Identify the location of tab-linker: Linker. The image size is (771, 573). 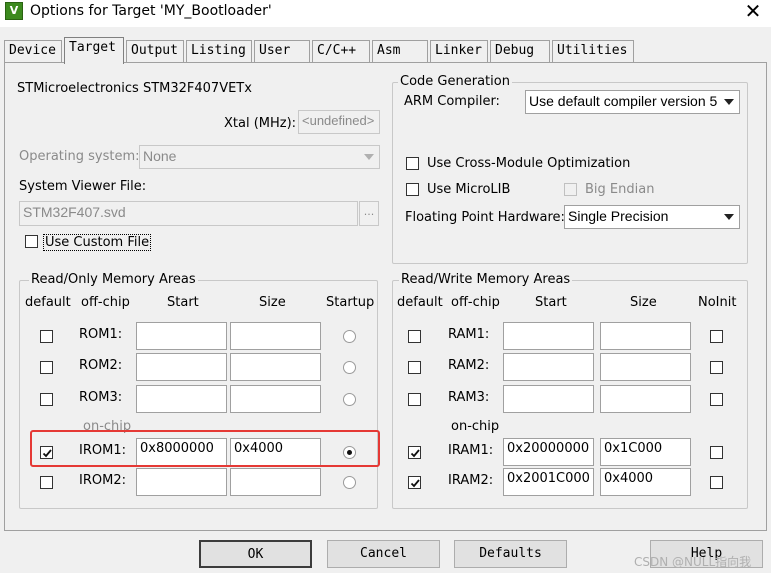
(459, 51).